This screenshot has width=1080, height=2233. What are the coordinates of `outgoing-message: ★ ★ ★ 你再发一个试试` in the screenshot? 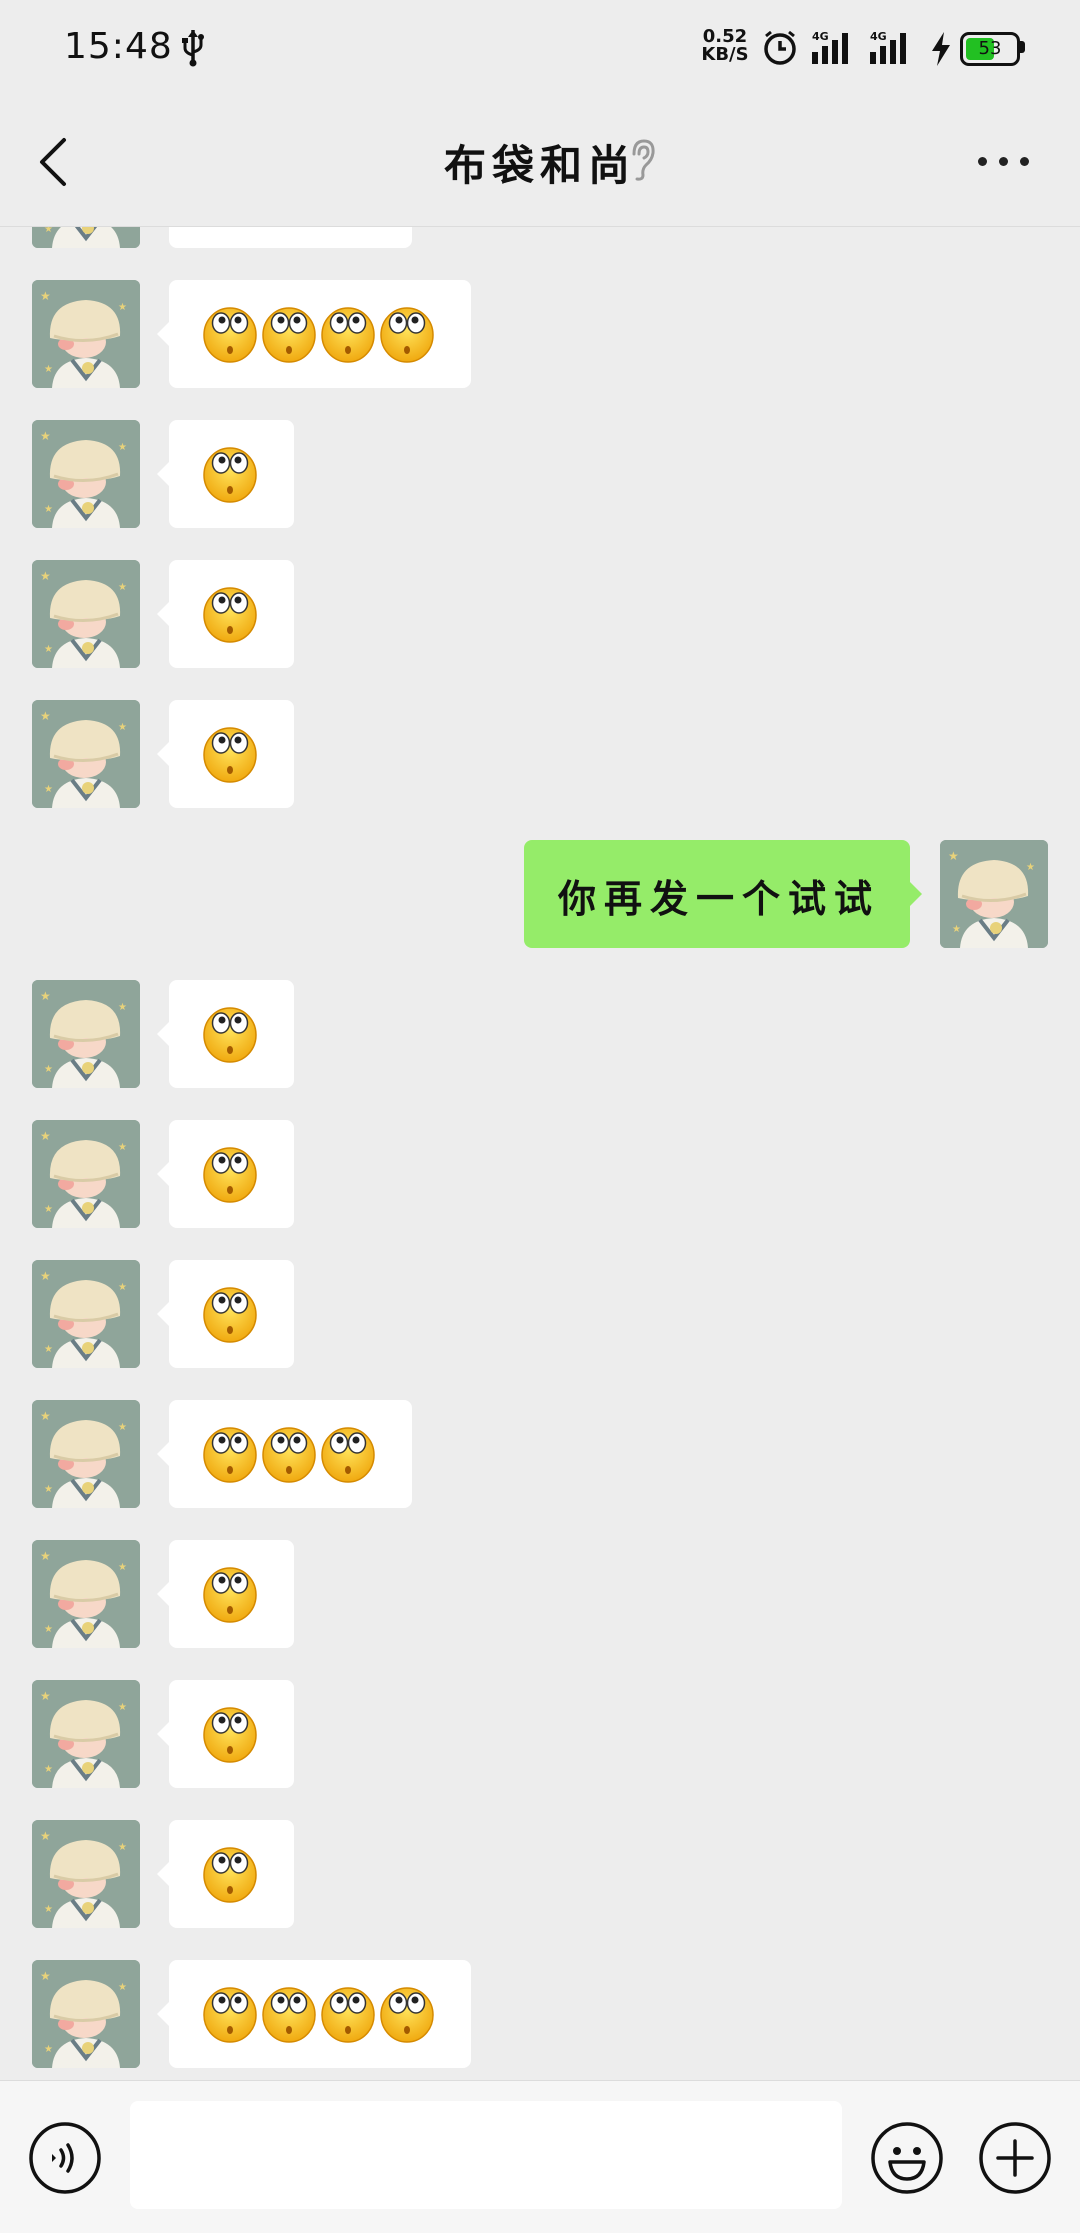 It's located at (540, 894).